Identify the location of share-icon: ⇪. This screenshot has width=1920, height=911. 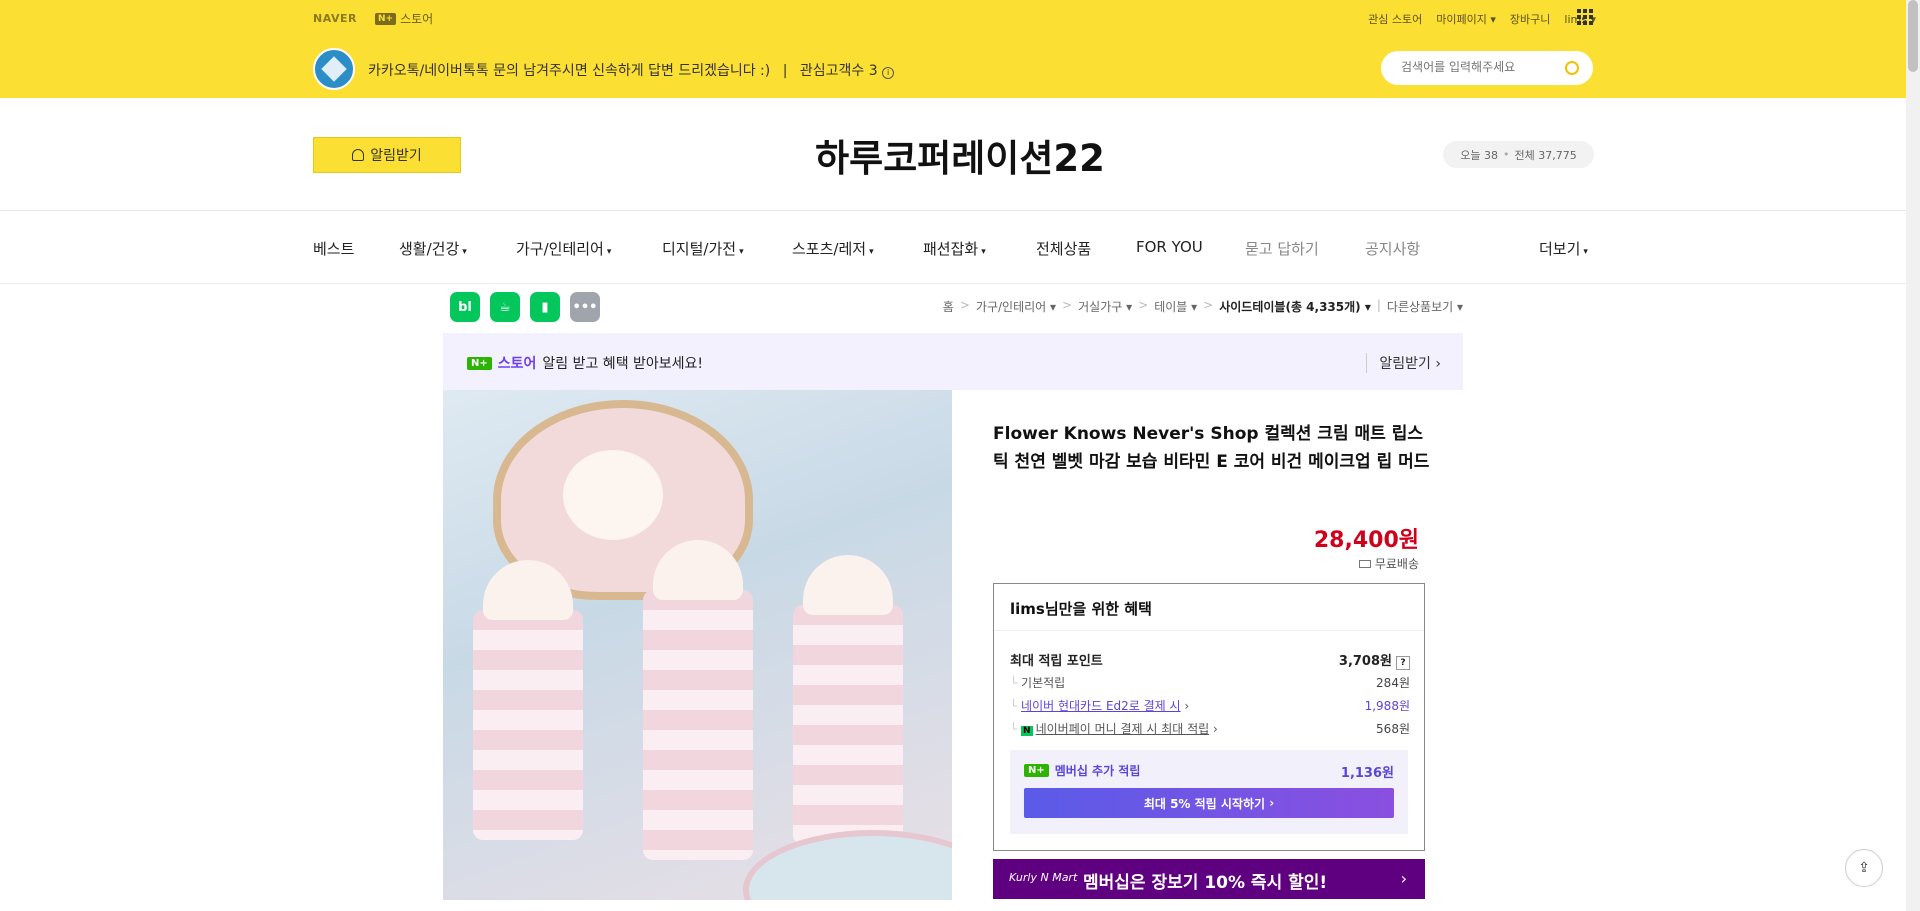
(1864, 868).